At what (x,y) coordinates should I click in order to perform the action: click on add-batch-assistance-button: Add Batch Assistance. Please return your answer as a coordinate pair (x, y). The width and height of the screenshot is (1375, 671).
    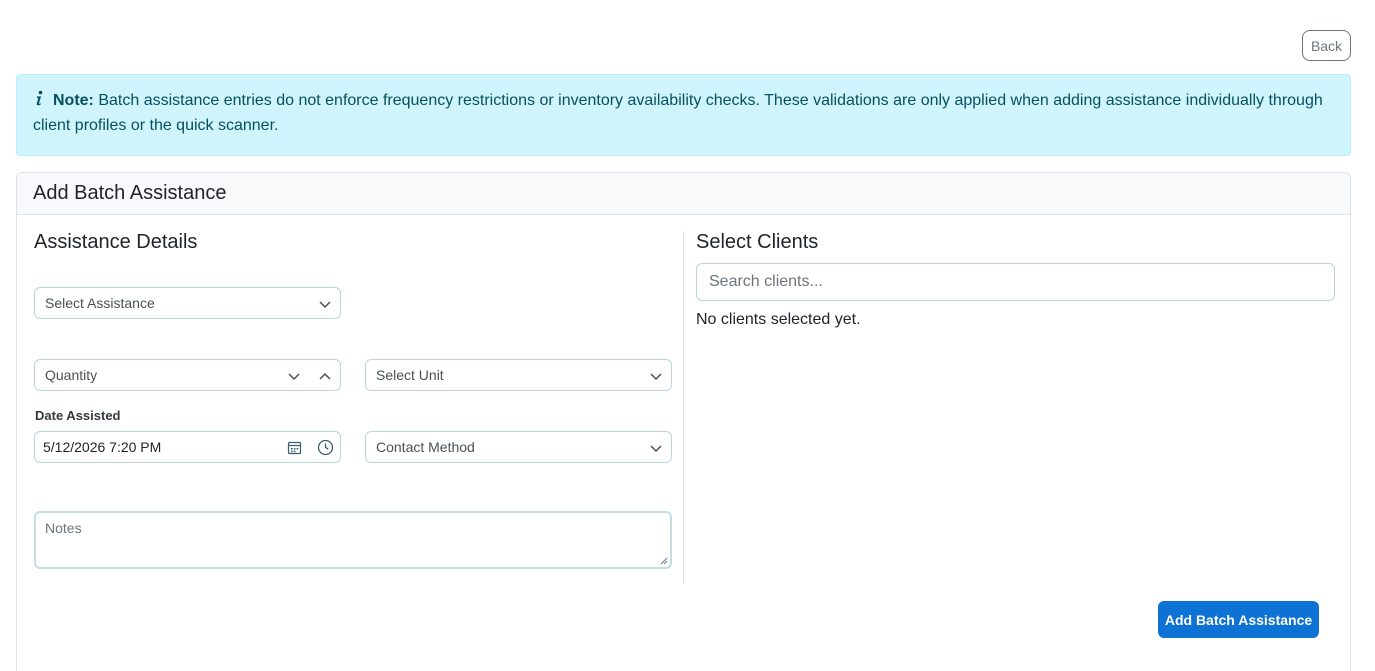
    Looking at the image, I should click on (1238, 619).